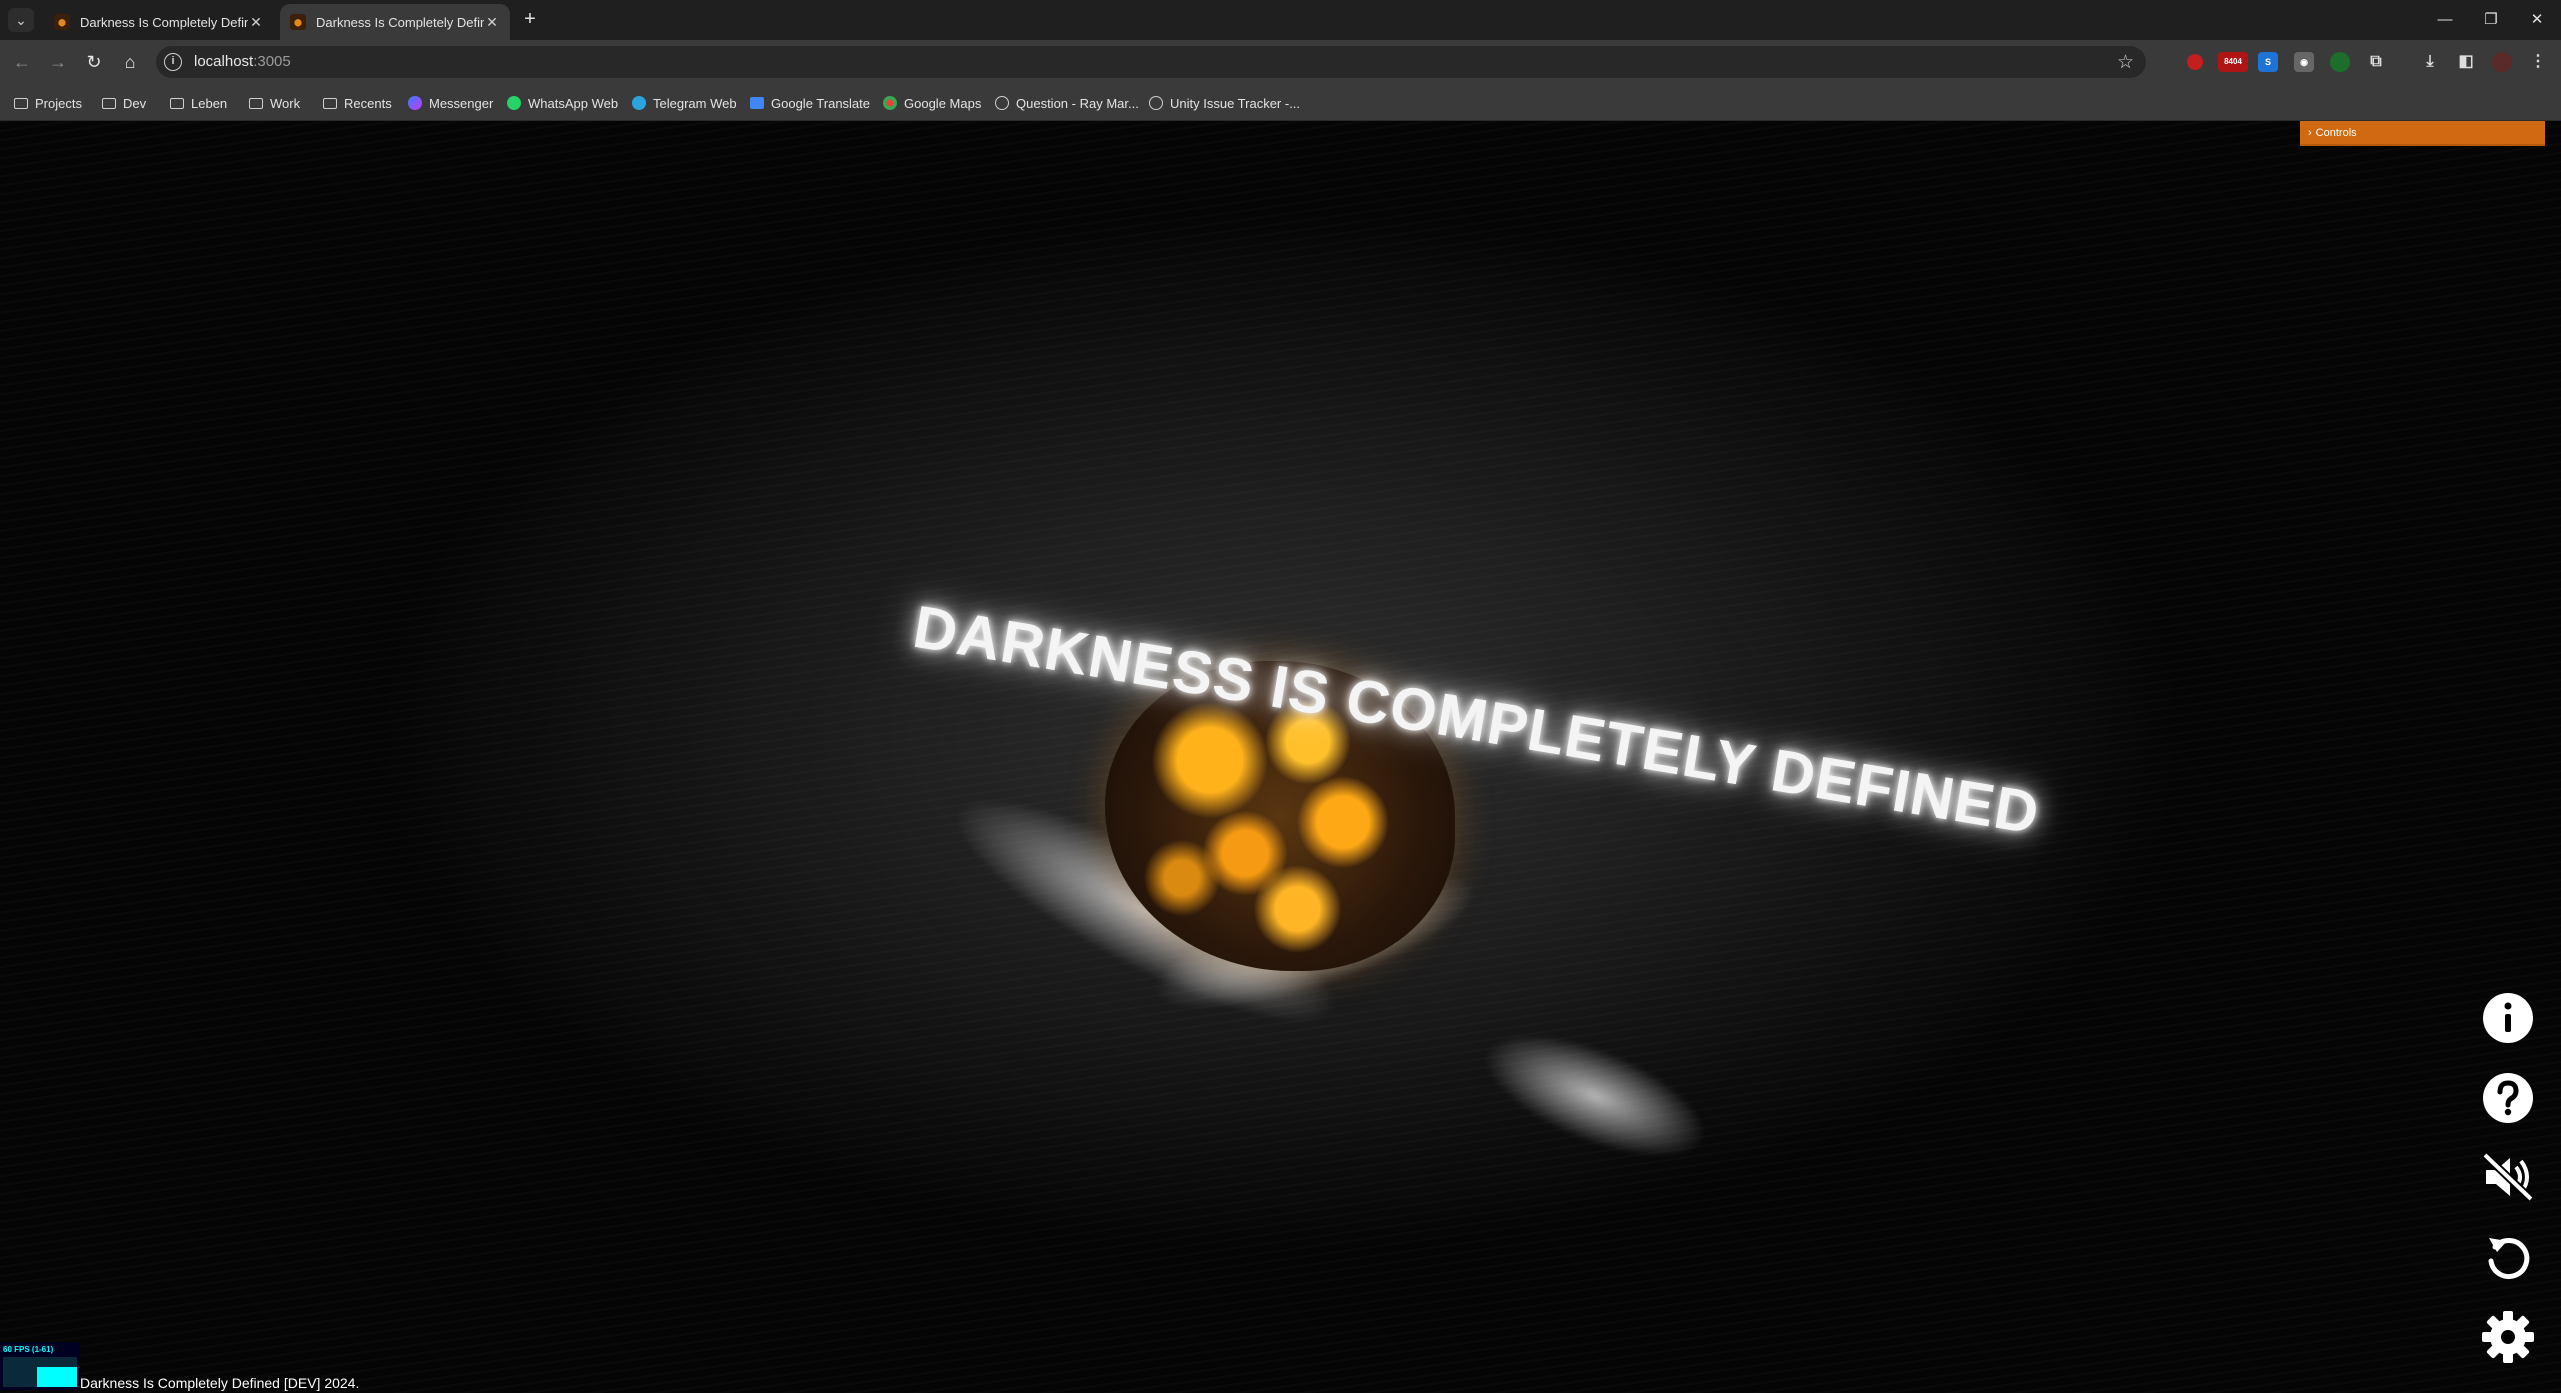  What do you see at coordinates (173, 62) in the screenshot?
I see `site-info-icon: i` at bounding box center [173, 62].